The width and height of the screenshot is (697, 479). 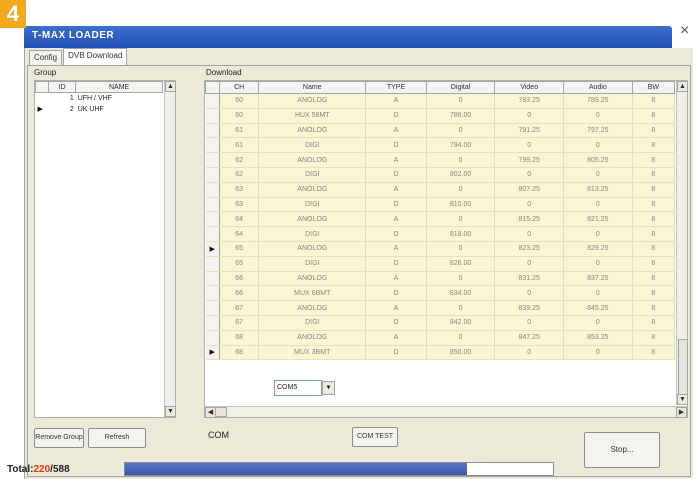 I want to click on table-row: 67 DIGI D 842.00 0 0 8, so click(x=440, y=323).